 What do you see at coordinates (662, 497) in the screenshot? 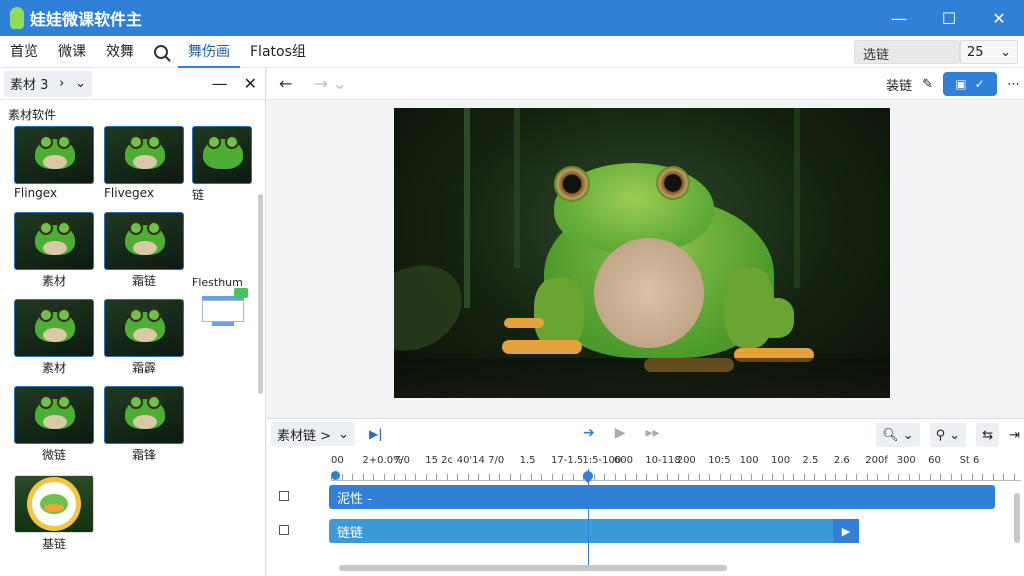
I see `timeline-clip: 泥性 -` at bounding box center [662, 497].